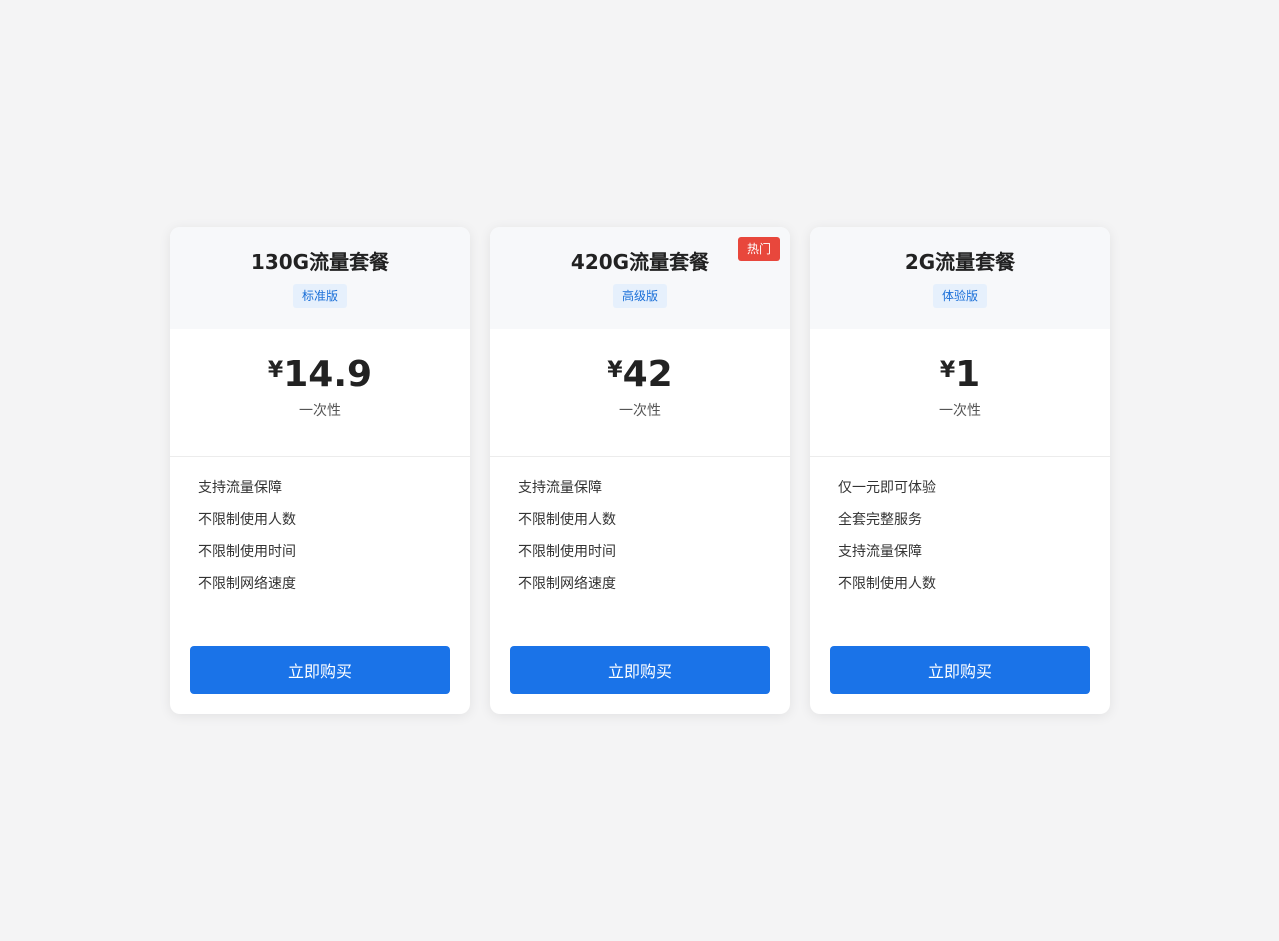 The height and width of the screenshot is (941, 1279). I want to click on hot-badge: 热门, so click(758, 249).